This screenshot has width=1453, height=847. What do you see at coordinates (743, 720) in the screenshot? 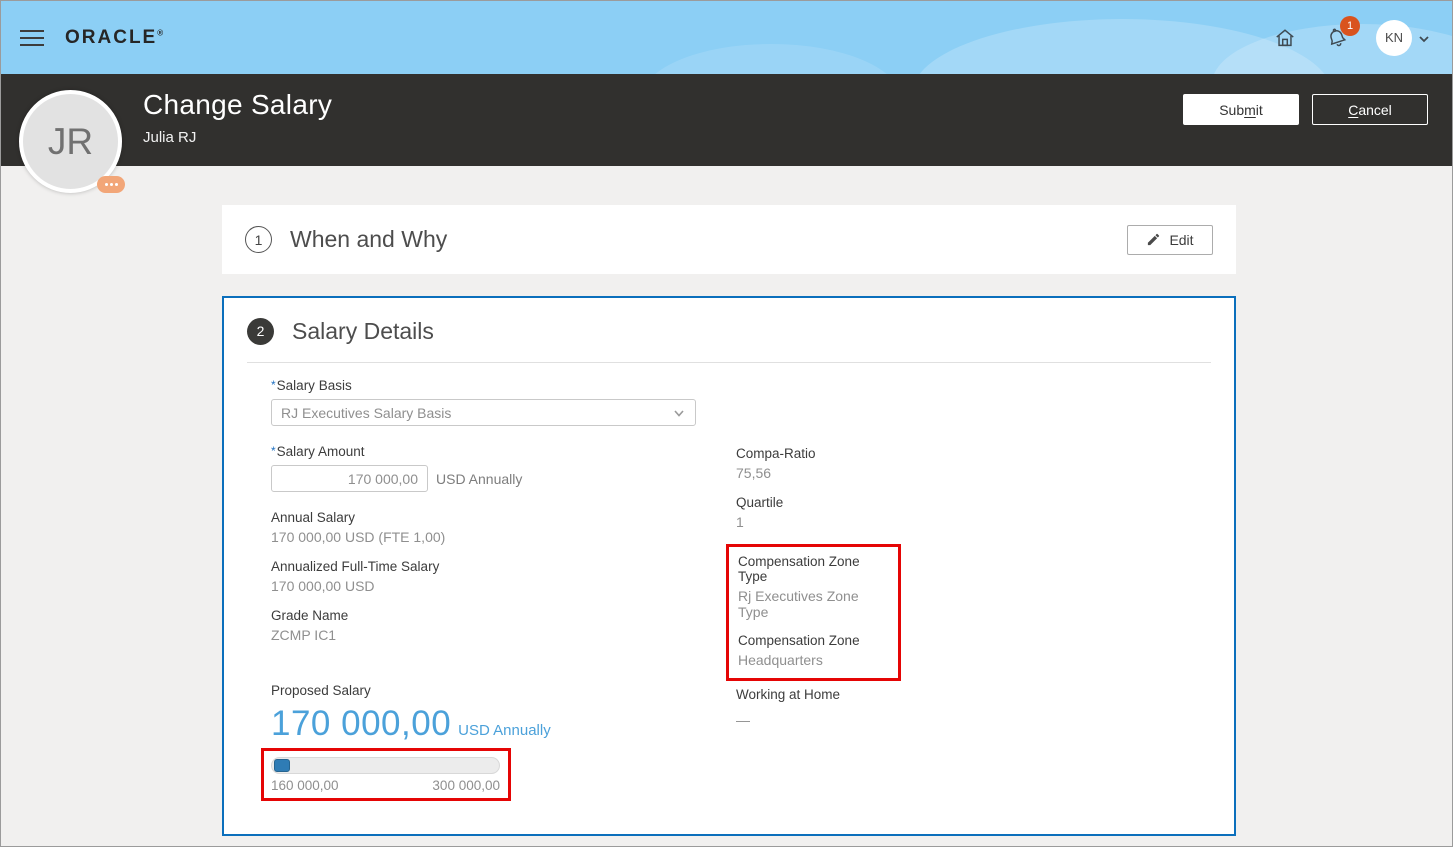
I see `working-at-home-value: —` at bounding box center [743, 720].